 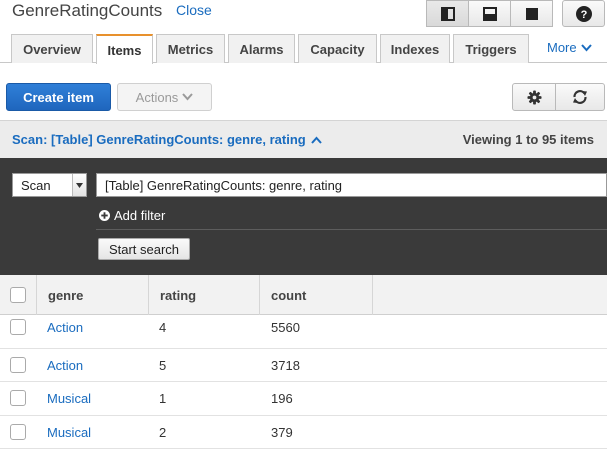 I want to click on bottom-panel-icon, so click(x=489, y=13).